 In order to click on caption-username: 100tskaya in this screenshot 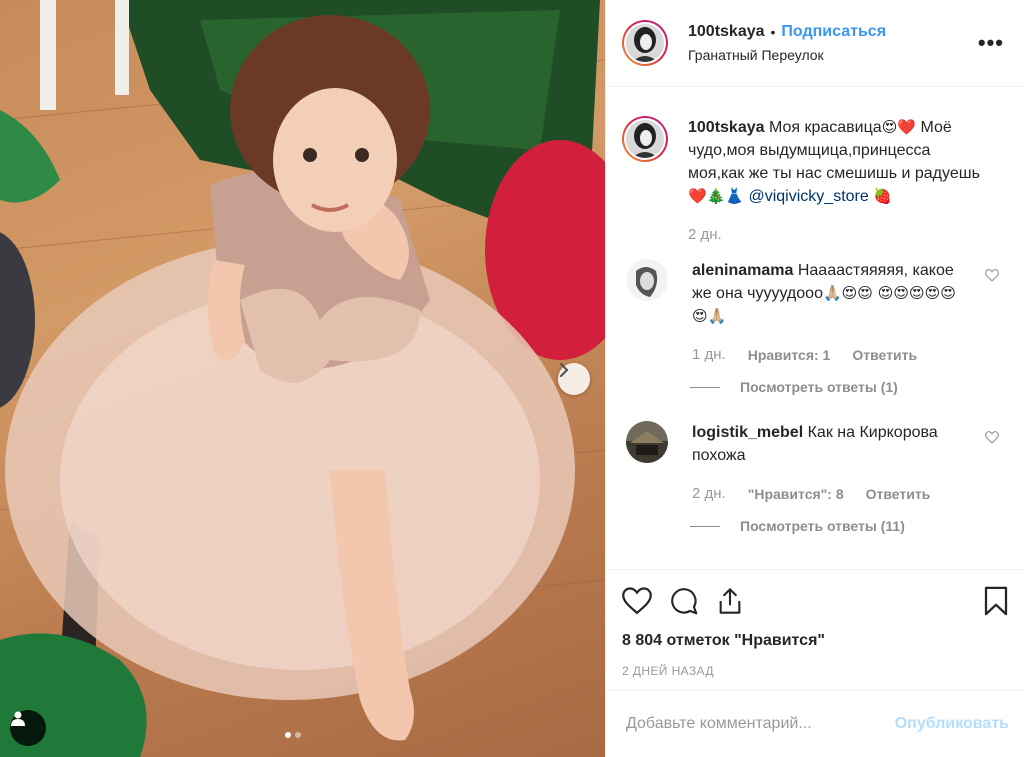, I will do `click(726, 127)`.